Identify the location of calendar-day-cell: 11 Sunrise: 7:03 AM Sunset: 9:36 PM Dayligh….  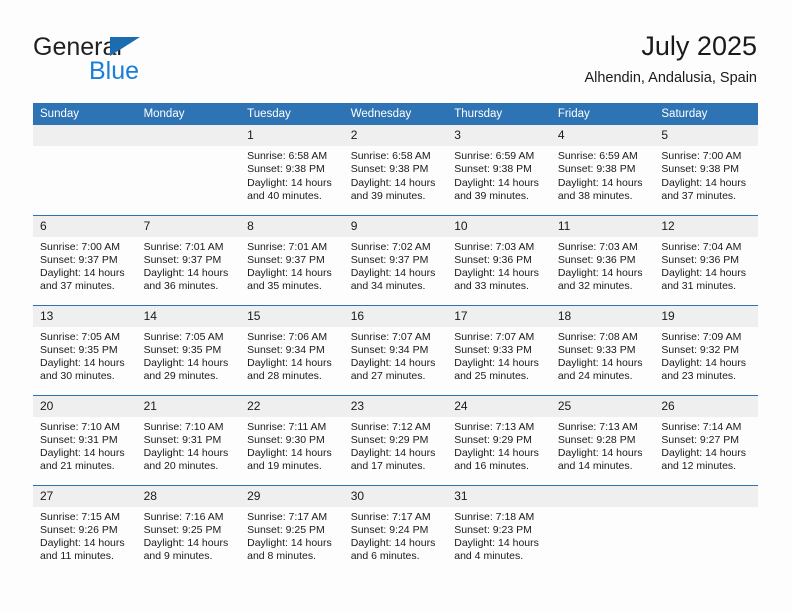
(602, 259).